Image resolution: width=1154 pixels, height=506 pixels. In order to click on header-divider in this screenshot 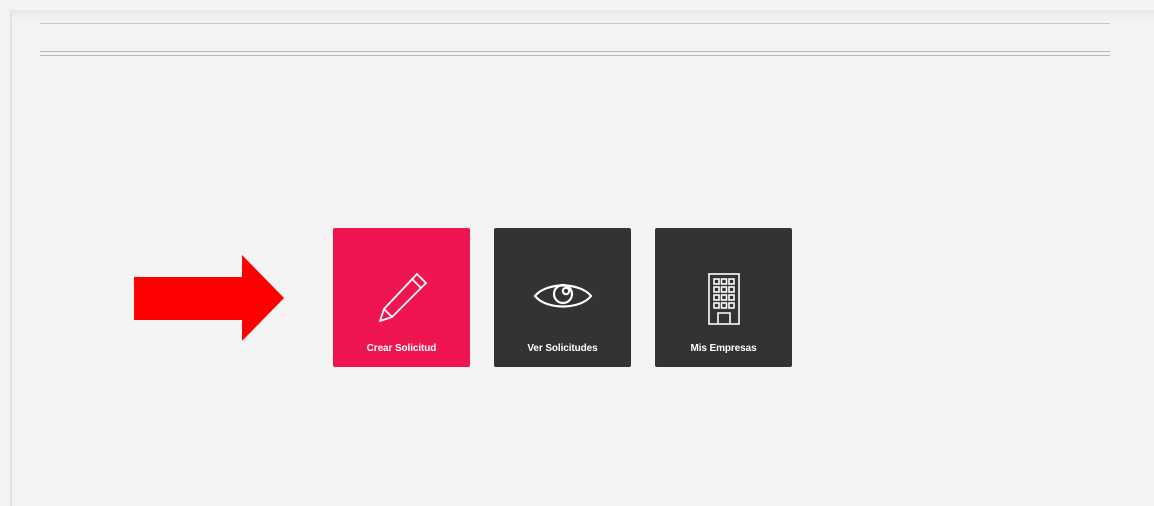, I will do `click(575, 53)`.